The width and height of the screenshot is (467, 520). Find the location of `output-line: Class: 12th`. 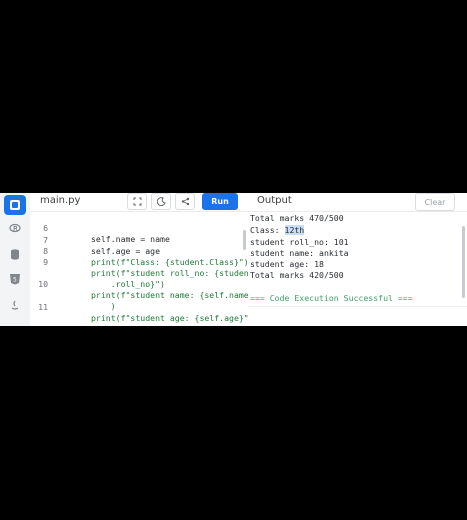

output-line: Class: 12th is located at coordinates (277, 230).